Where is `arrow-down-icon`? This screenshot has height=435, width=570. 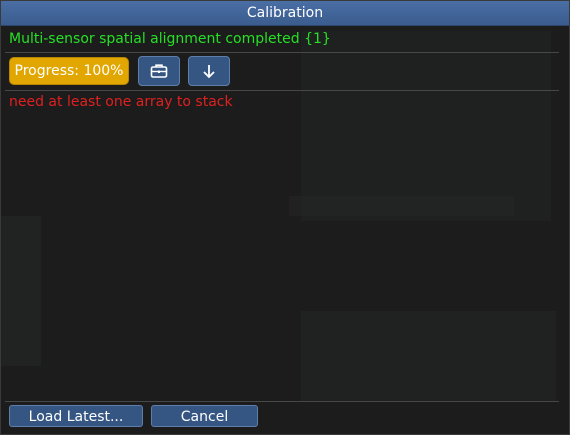
arrow-down-icon is located at coordinates (209, 72).